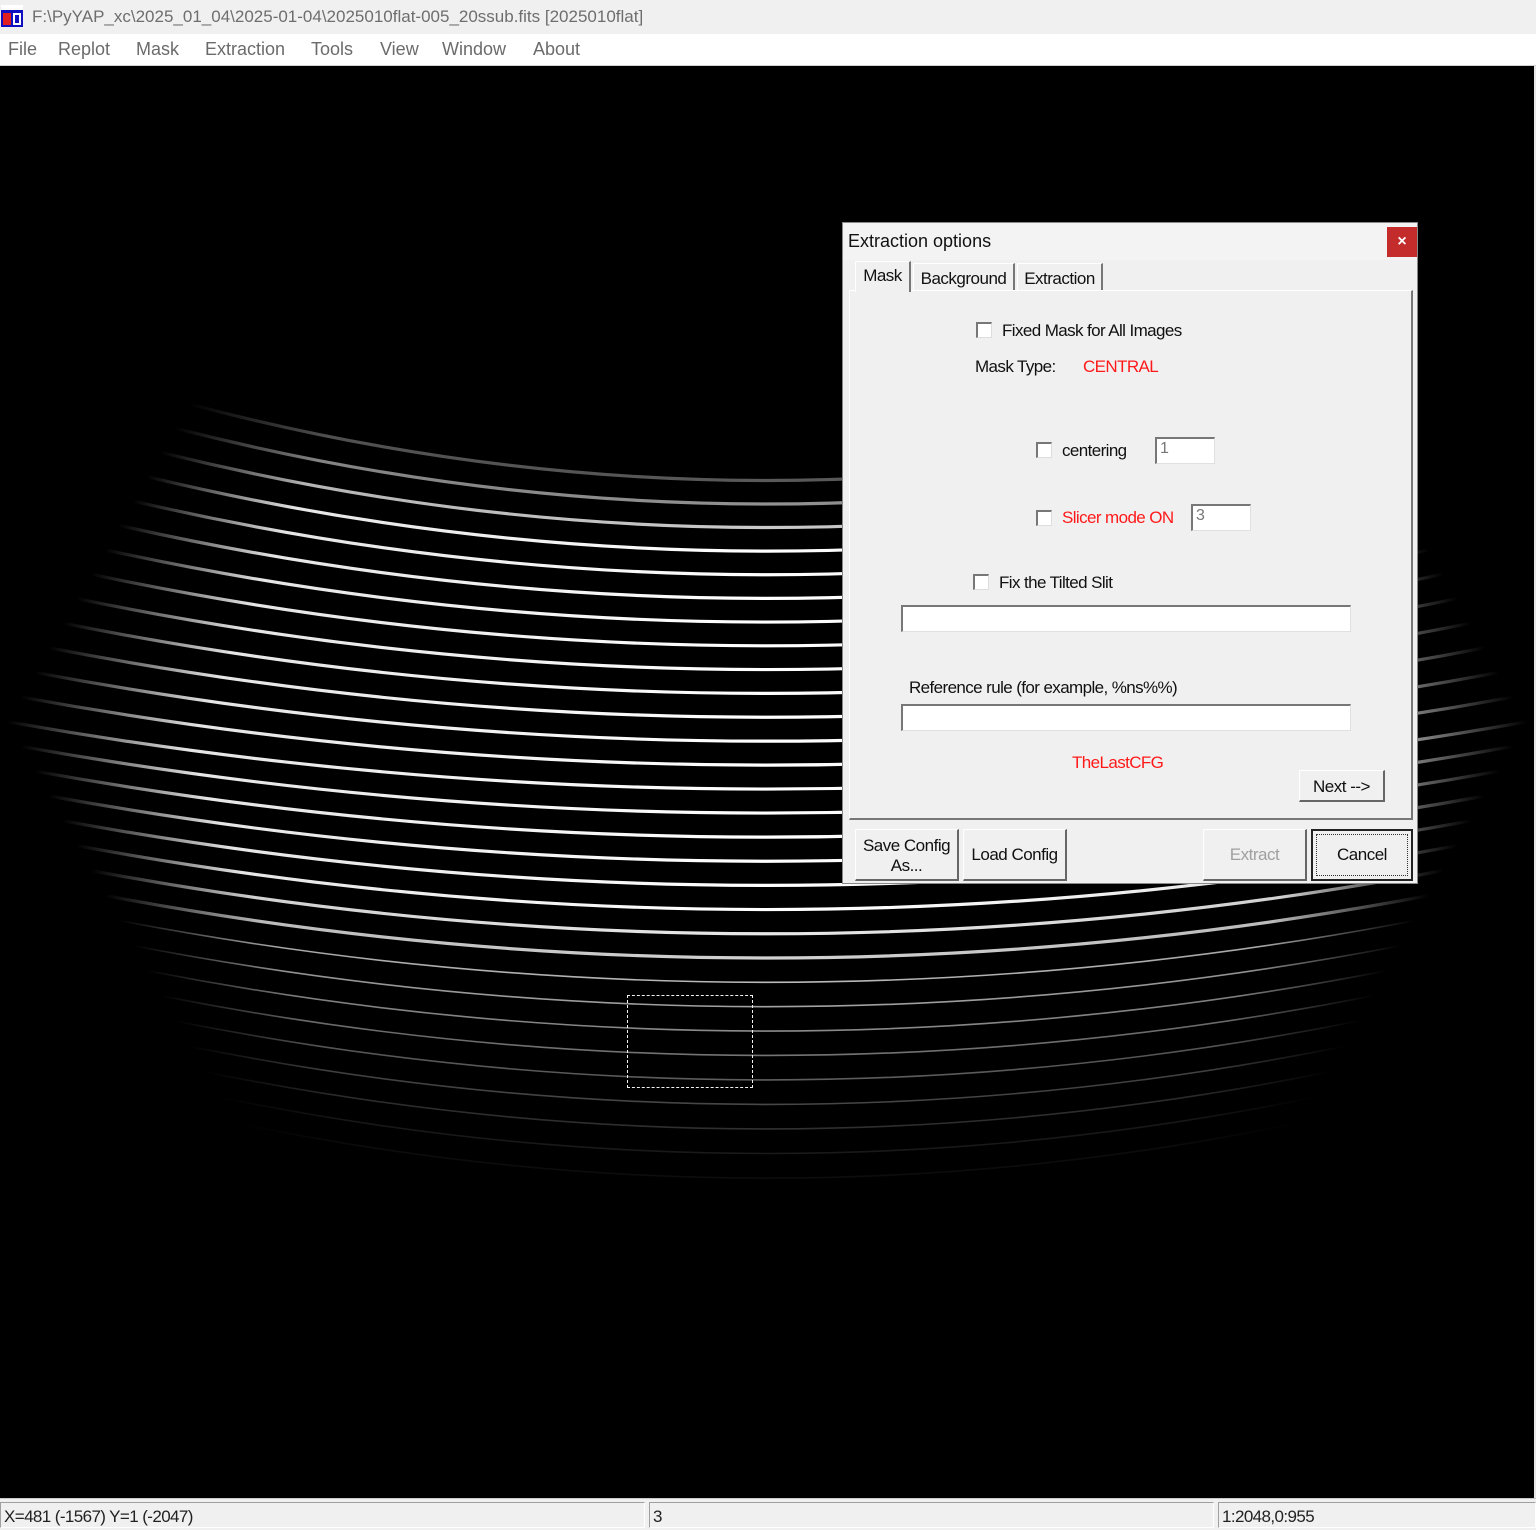 The image size is (1536, 1530). Describe the element at coordinates (399, 49) in the screenshot. I see `menu-view: View` at that location.